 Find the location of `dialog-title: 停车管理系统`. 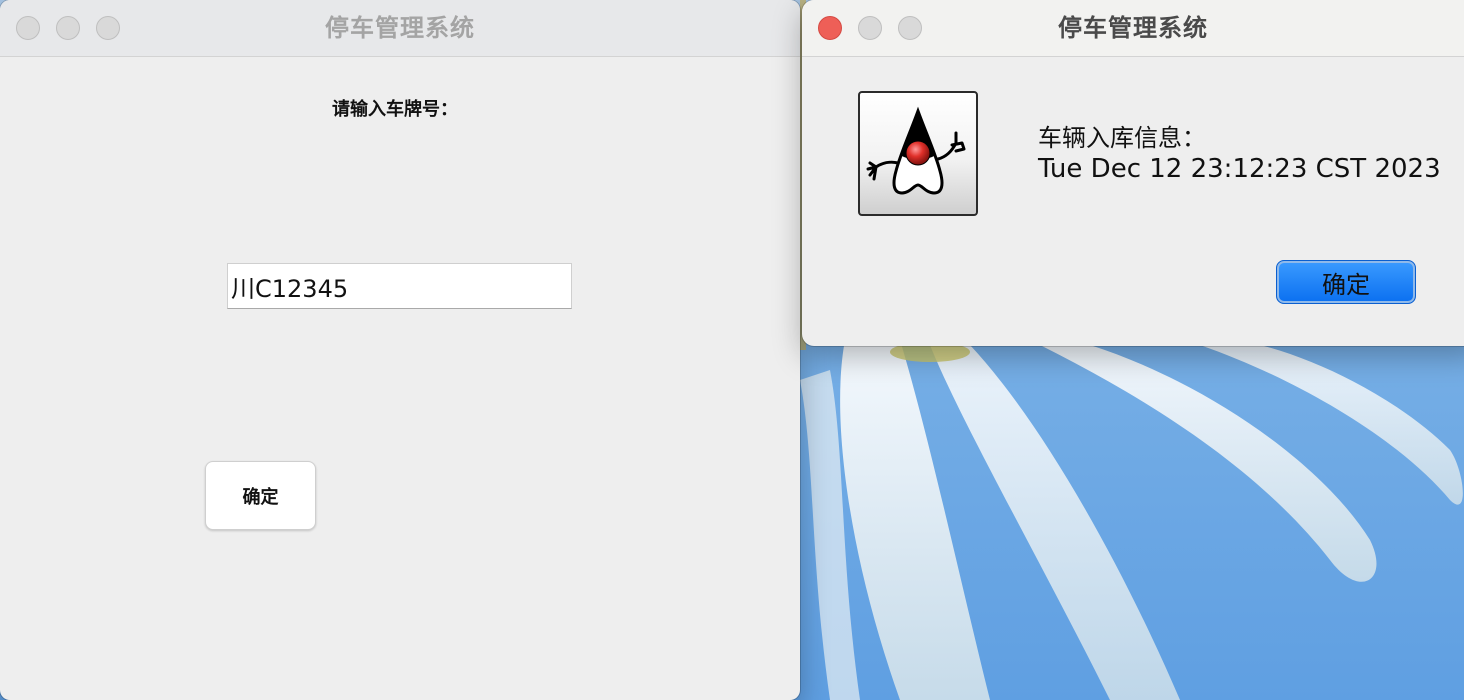

dialog-title: 停车管理系统 is located at coordinates (1133, 28).